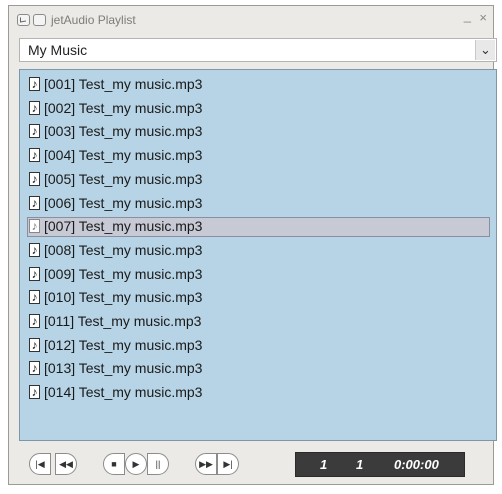  I want to click on play-icon: ▶, so click(136, 464).